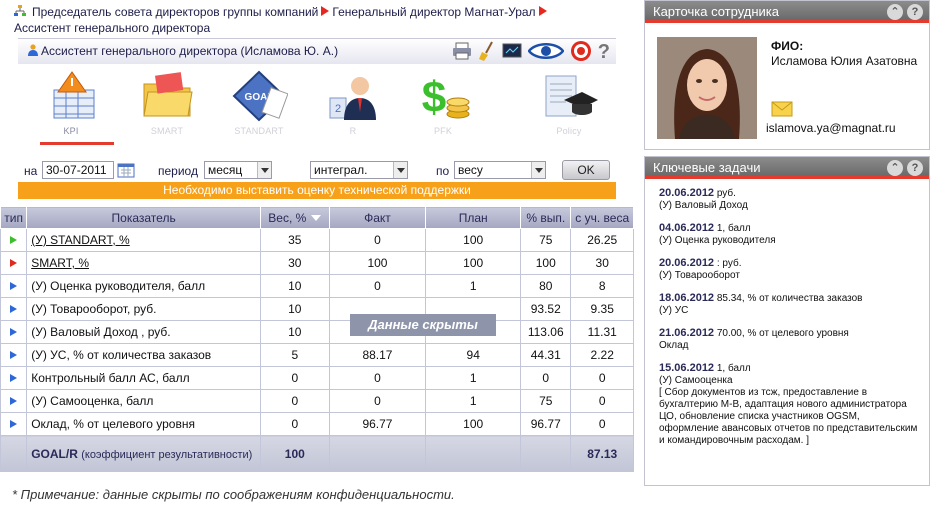 The height and width of the screenshot is (512, 932). What do you see at coordinates (462, 52) in the screenshot?
I see `printer-icon` at bounding box center [462, 52].